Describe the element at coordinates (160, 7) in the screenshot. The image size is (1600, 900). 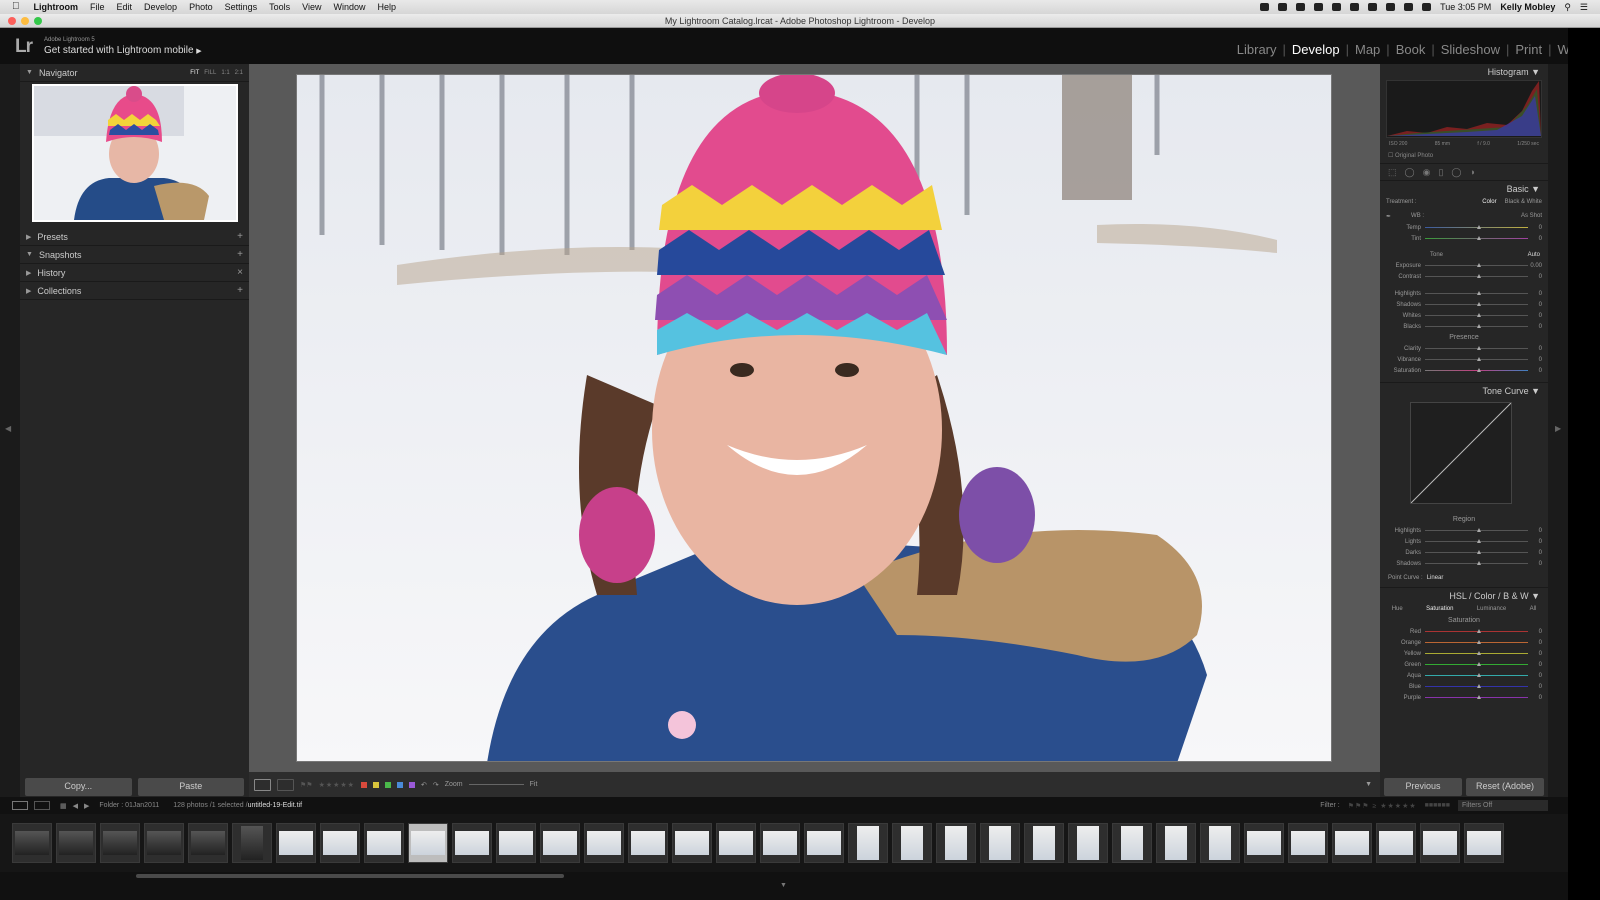
I see `menu-develop: Develop` at that location.